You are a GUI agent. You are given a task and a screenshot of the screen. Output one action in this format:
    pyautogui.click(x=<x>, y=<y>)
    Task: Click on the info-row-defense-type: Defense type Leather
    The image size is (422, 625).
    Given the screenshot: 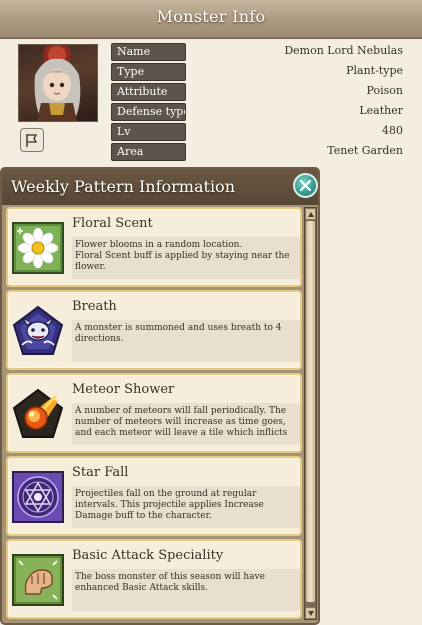 What is the action you would take?
    pyautogui.click(x=257, y=112)
    